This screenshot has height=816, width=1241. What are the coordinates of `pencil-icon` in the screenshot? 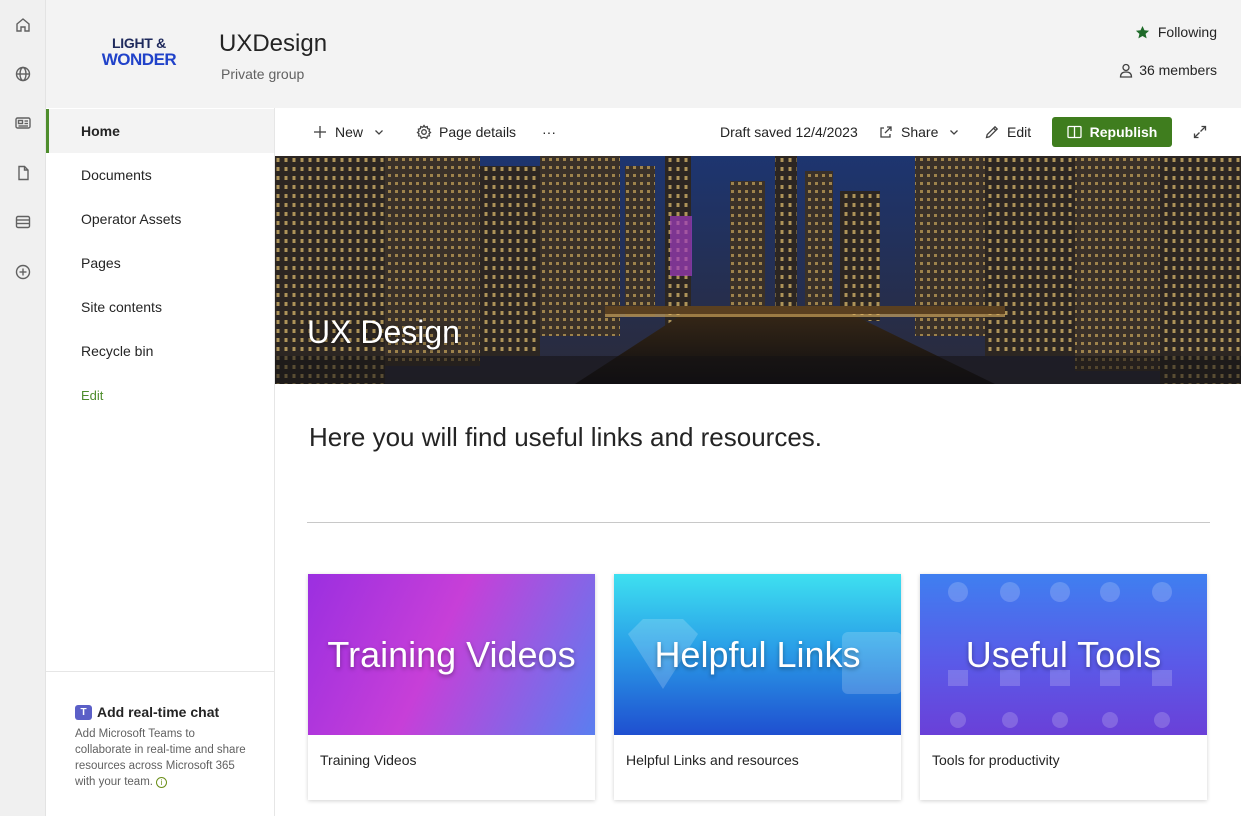 It's located at (992, 132).